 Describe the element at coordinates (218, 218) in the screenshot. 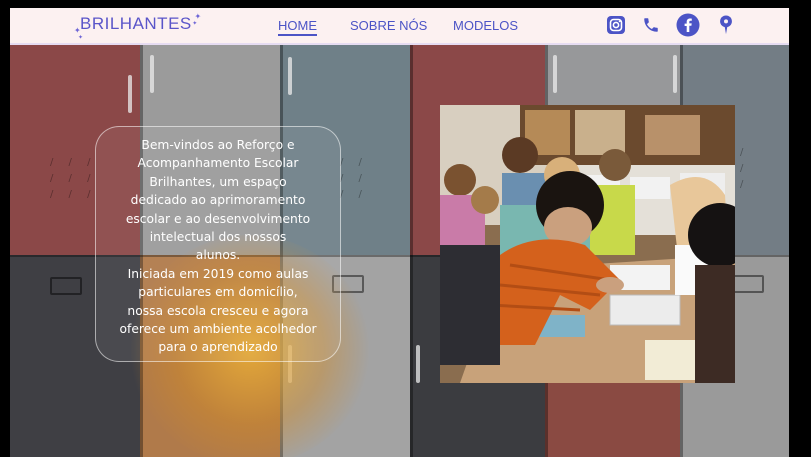

I see `intro-line: escolar e ao desenvolvimento` at that location.